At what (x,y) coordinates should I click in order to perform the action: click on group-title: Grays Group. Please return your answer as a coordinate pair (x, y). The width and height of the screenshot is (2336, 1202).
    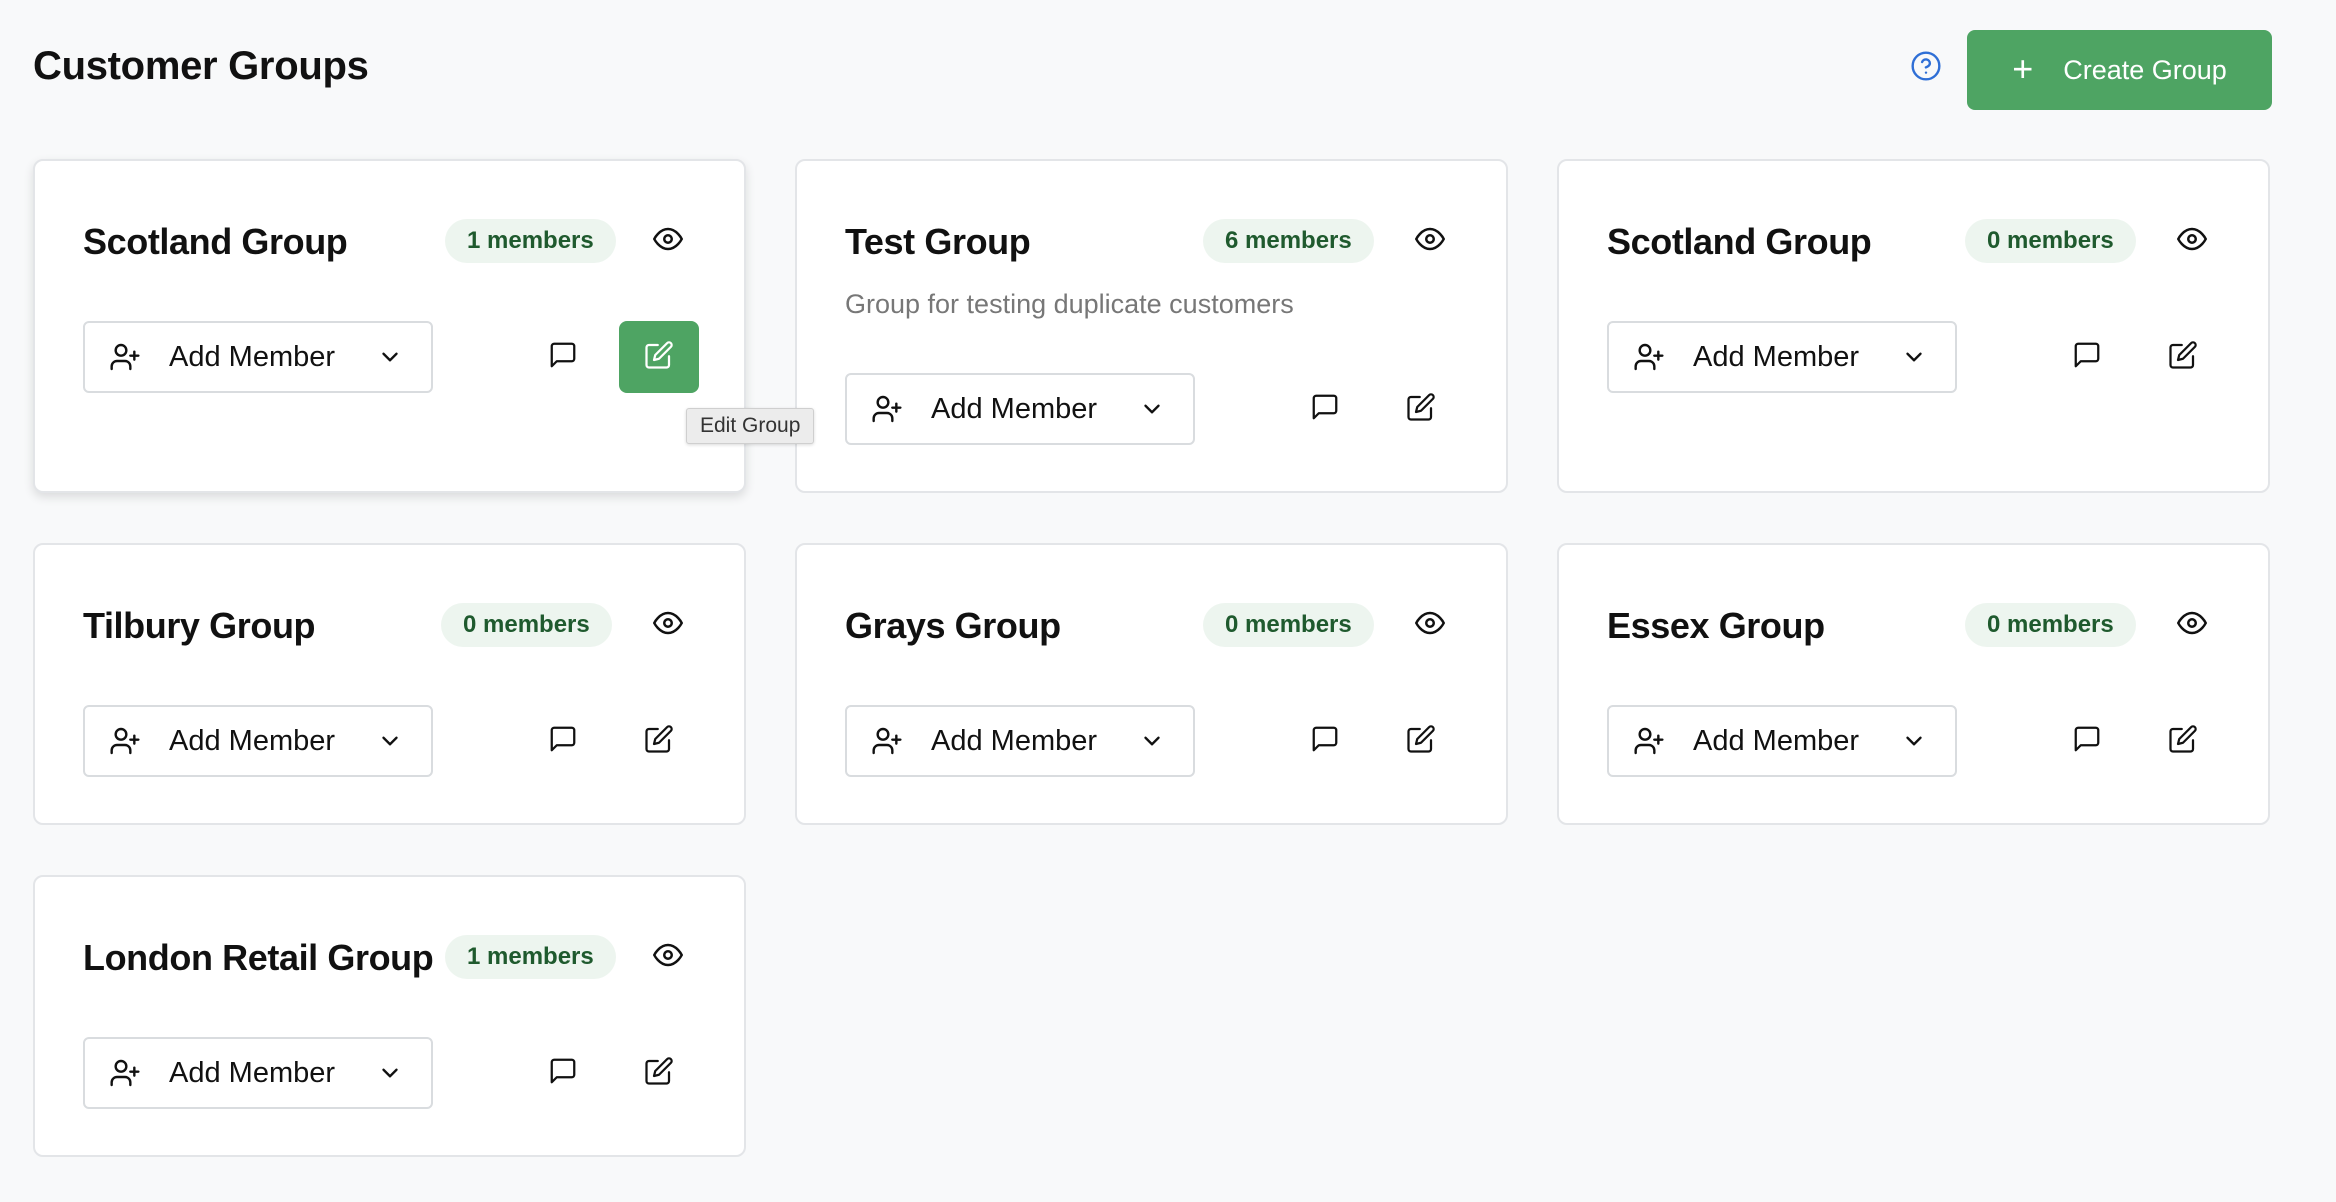
    Looking at the image, I should click on (953, 625).